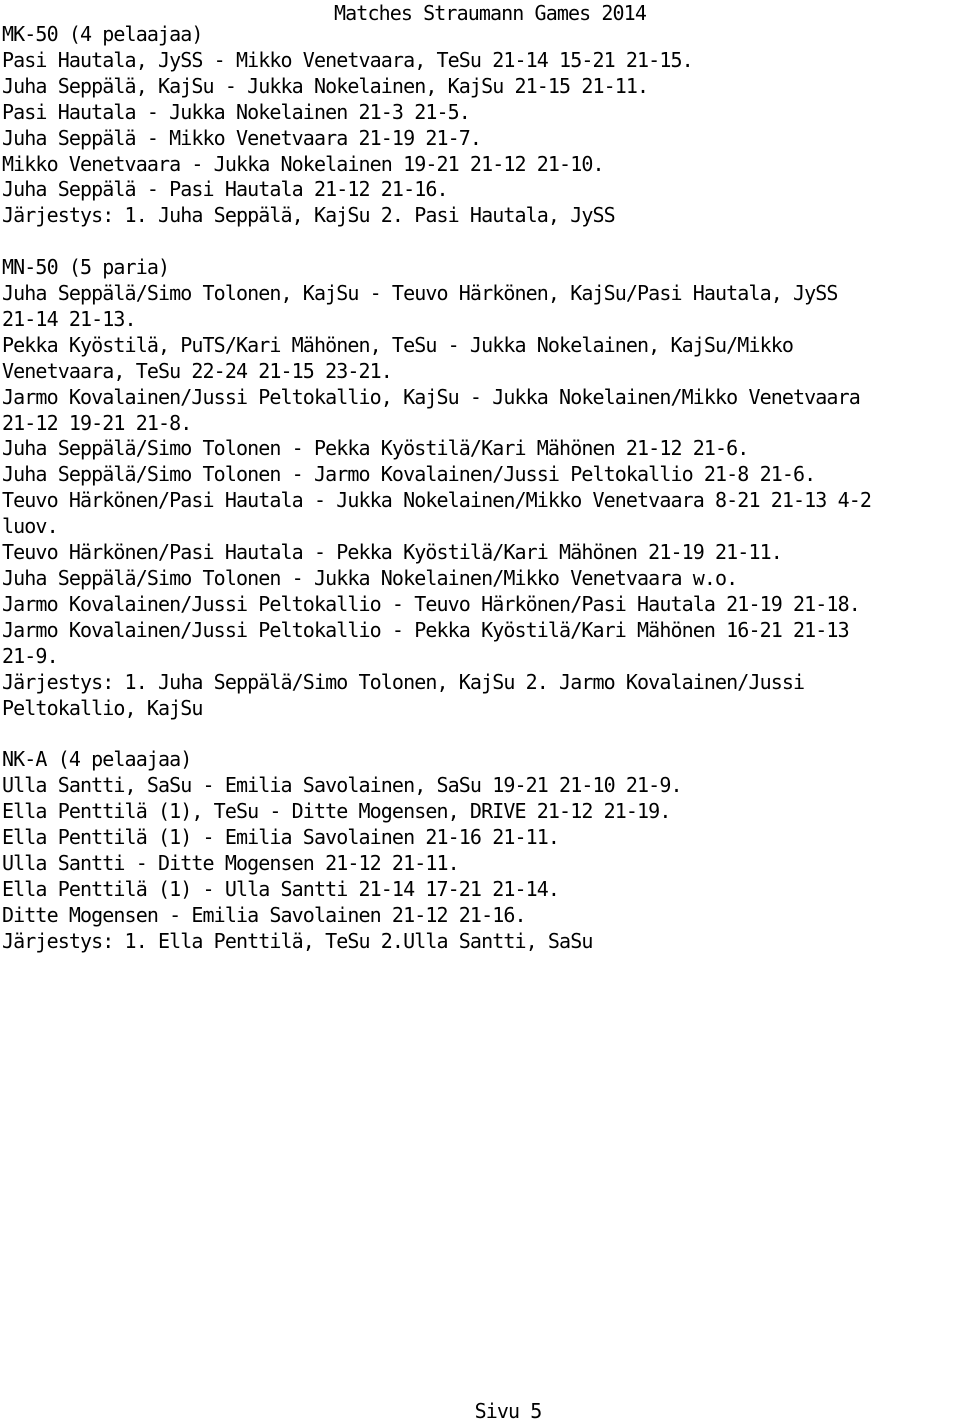 The width and height of the screenshot is (960, 1424). Describe the element at coordinates (197, 370) in the screenshot. I see `match-result-line: Venetvaara, TeSu 22-24 21-15 23-21.` at that location.